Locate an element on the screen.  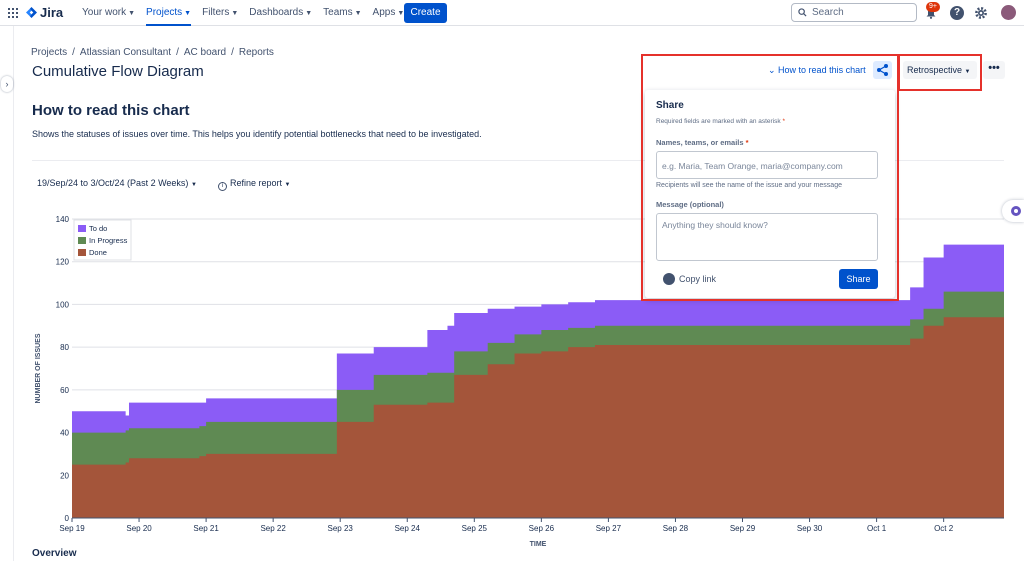
x-tick-label: Oct 2 is located at coordinates (944, 528).